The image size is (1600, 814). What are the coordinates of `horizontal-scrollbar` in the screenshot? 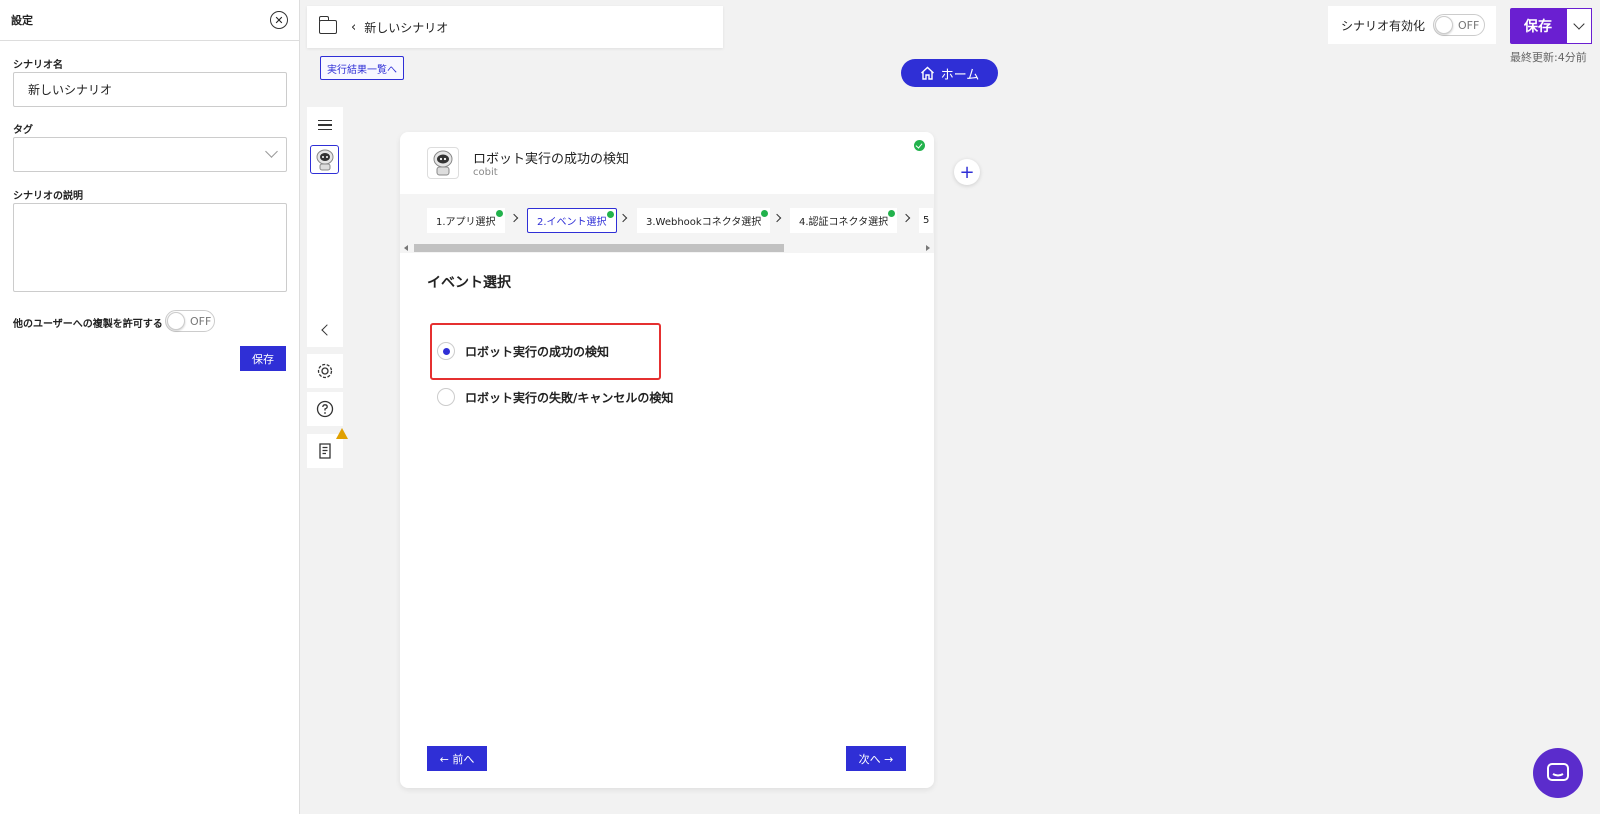 It's located at (667, 247).